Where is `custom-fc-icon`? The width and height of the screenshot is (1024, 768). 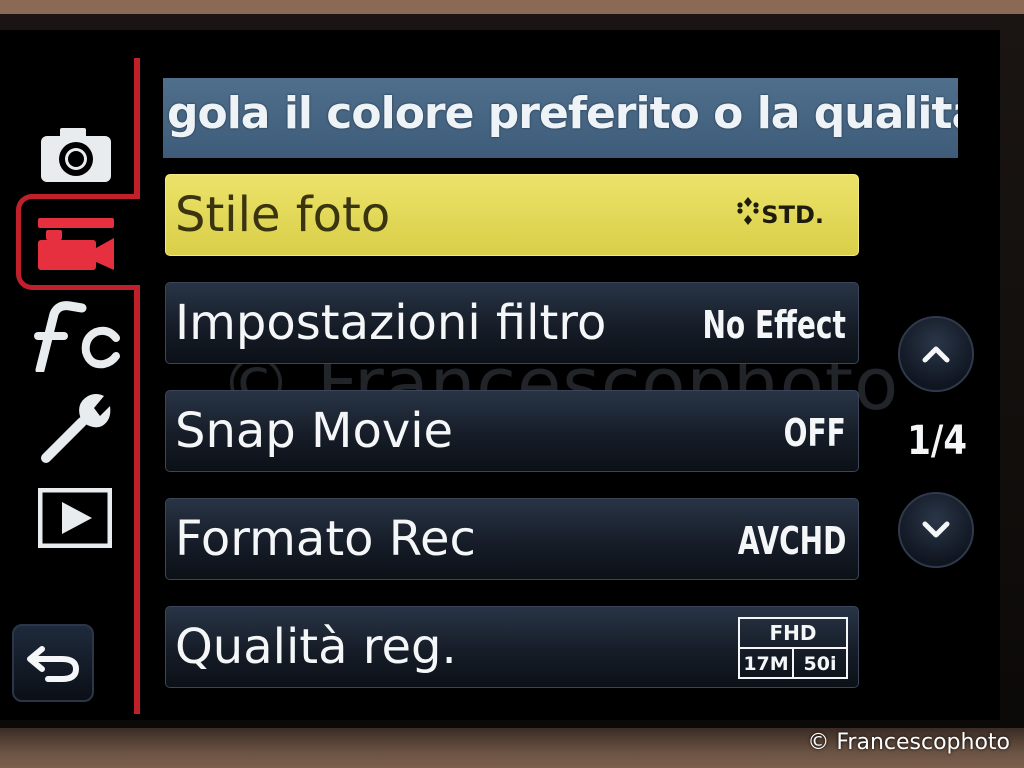 custom-fc-icon is located at coordinates (76, 337).